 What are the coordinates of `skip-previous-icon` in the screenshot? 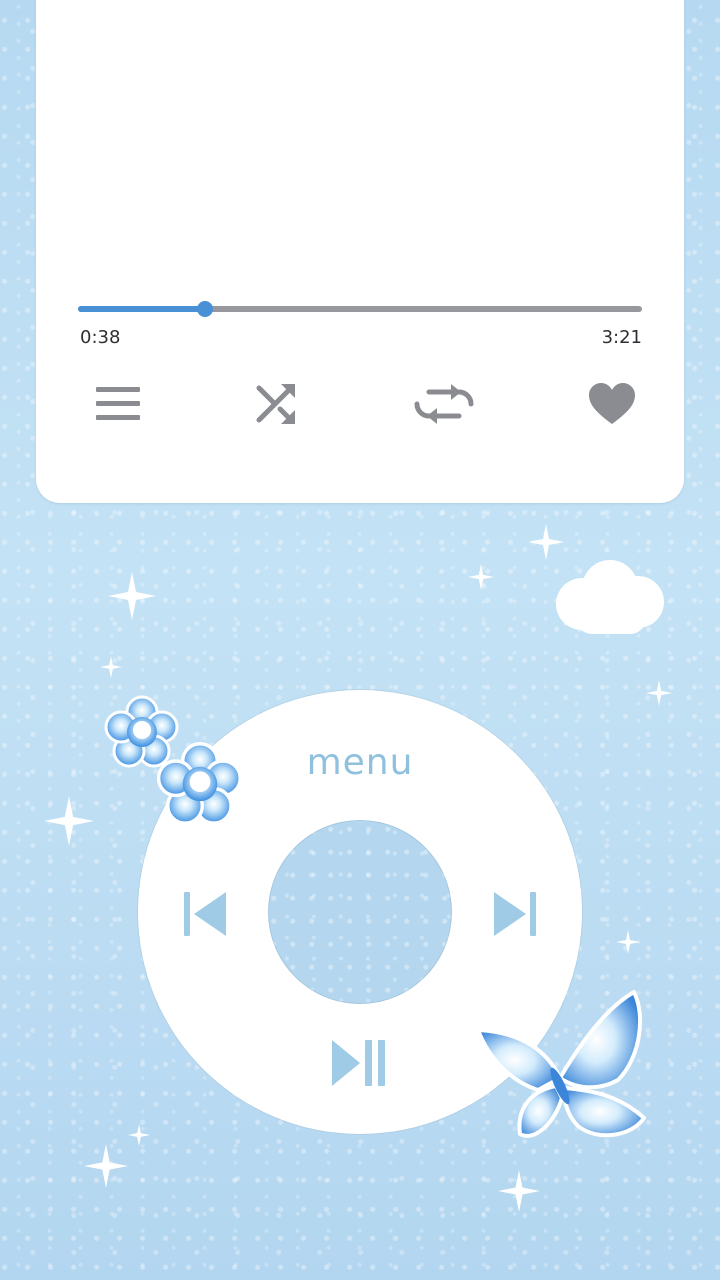 It's located at (205, 914).